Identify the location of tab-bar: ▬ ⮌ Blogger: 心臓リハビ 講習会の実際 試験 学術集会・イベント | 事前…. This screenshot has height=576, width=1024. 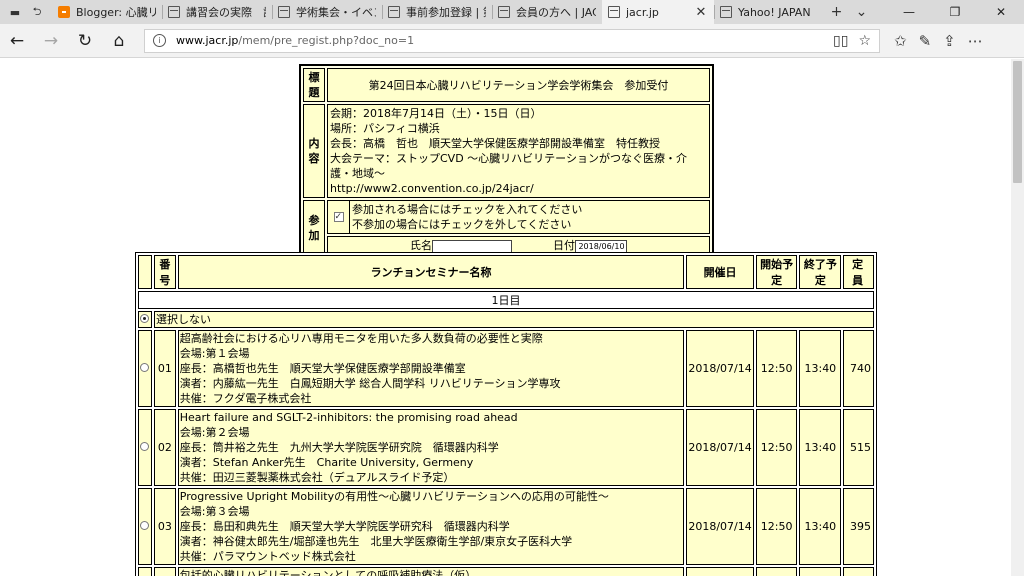
(512, 12).